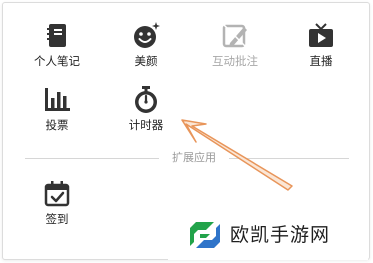  I want to click on beauty-label: 美颜, so click(146, 61).